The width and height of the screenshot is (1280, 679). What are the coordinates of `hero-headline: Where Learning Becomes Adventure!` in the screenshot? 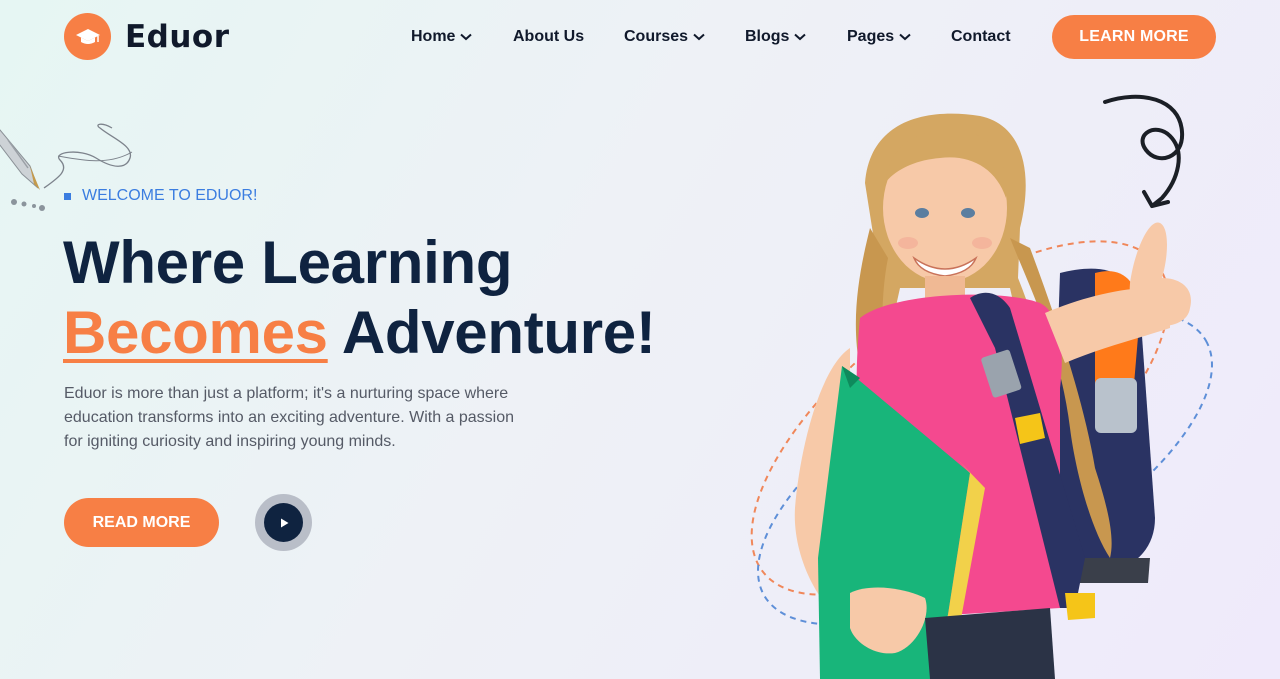 It's located at (359, 298).